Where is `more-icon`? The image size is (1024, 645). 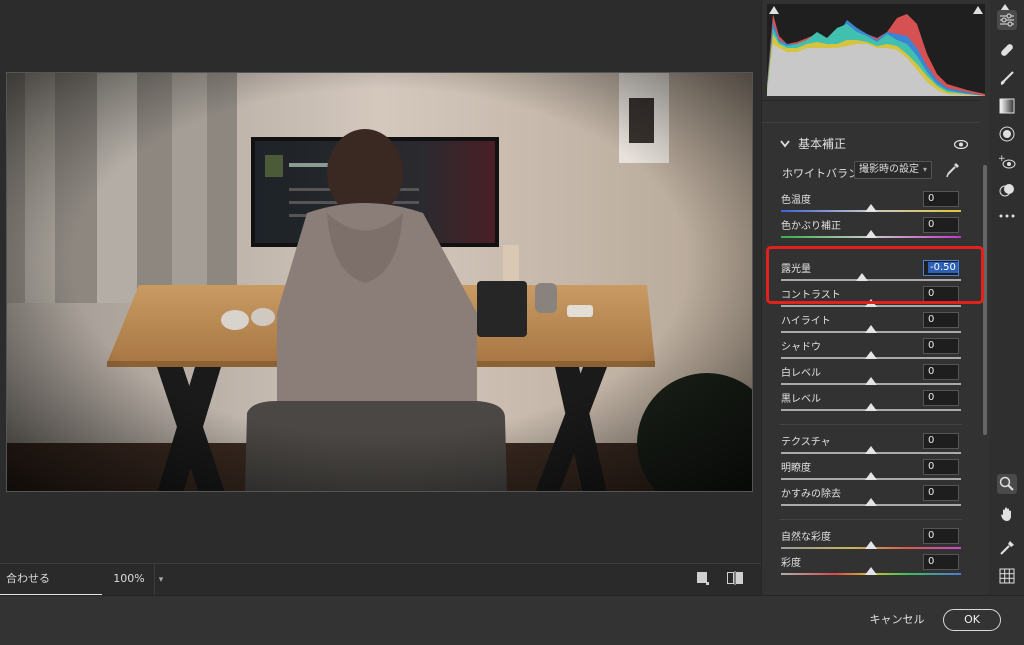
more-icon is located at coordinates (1007, 216).